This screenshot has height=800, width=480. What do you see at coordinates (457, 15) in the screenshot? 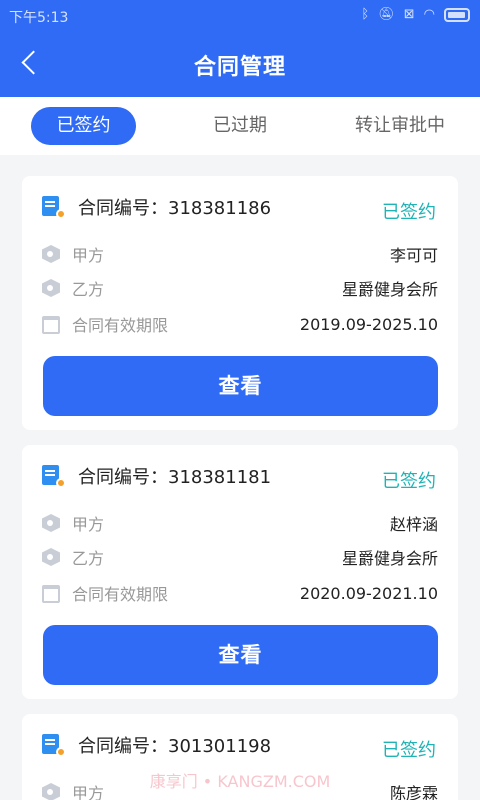
I see `battery-icon` at bounding box center [457, 15].